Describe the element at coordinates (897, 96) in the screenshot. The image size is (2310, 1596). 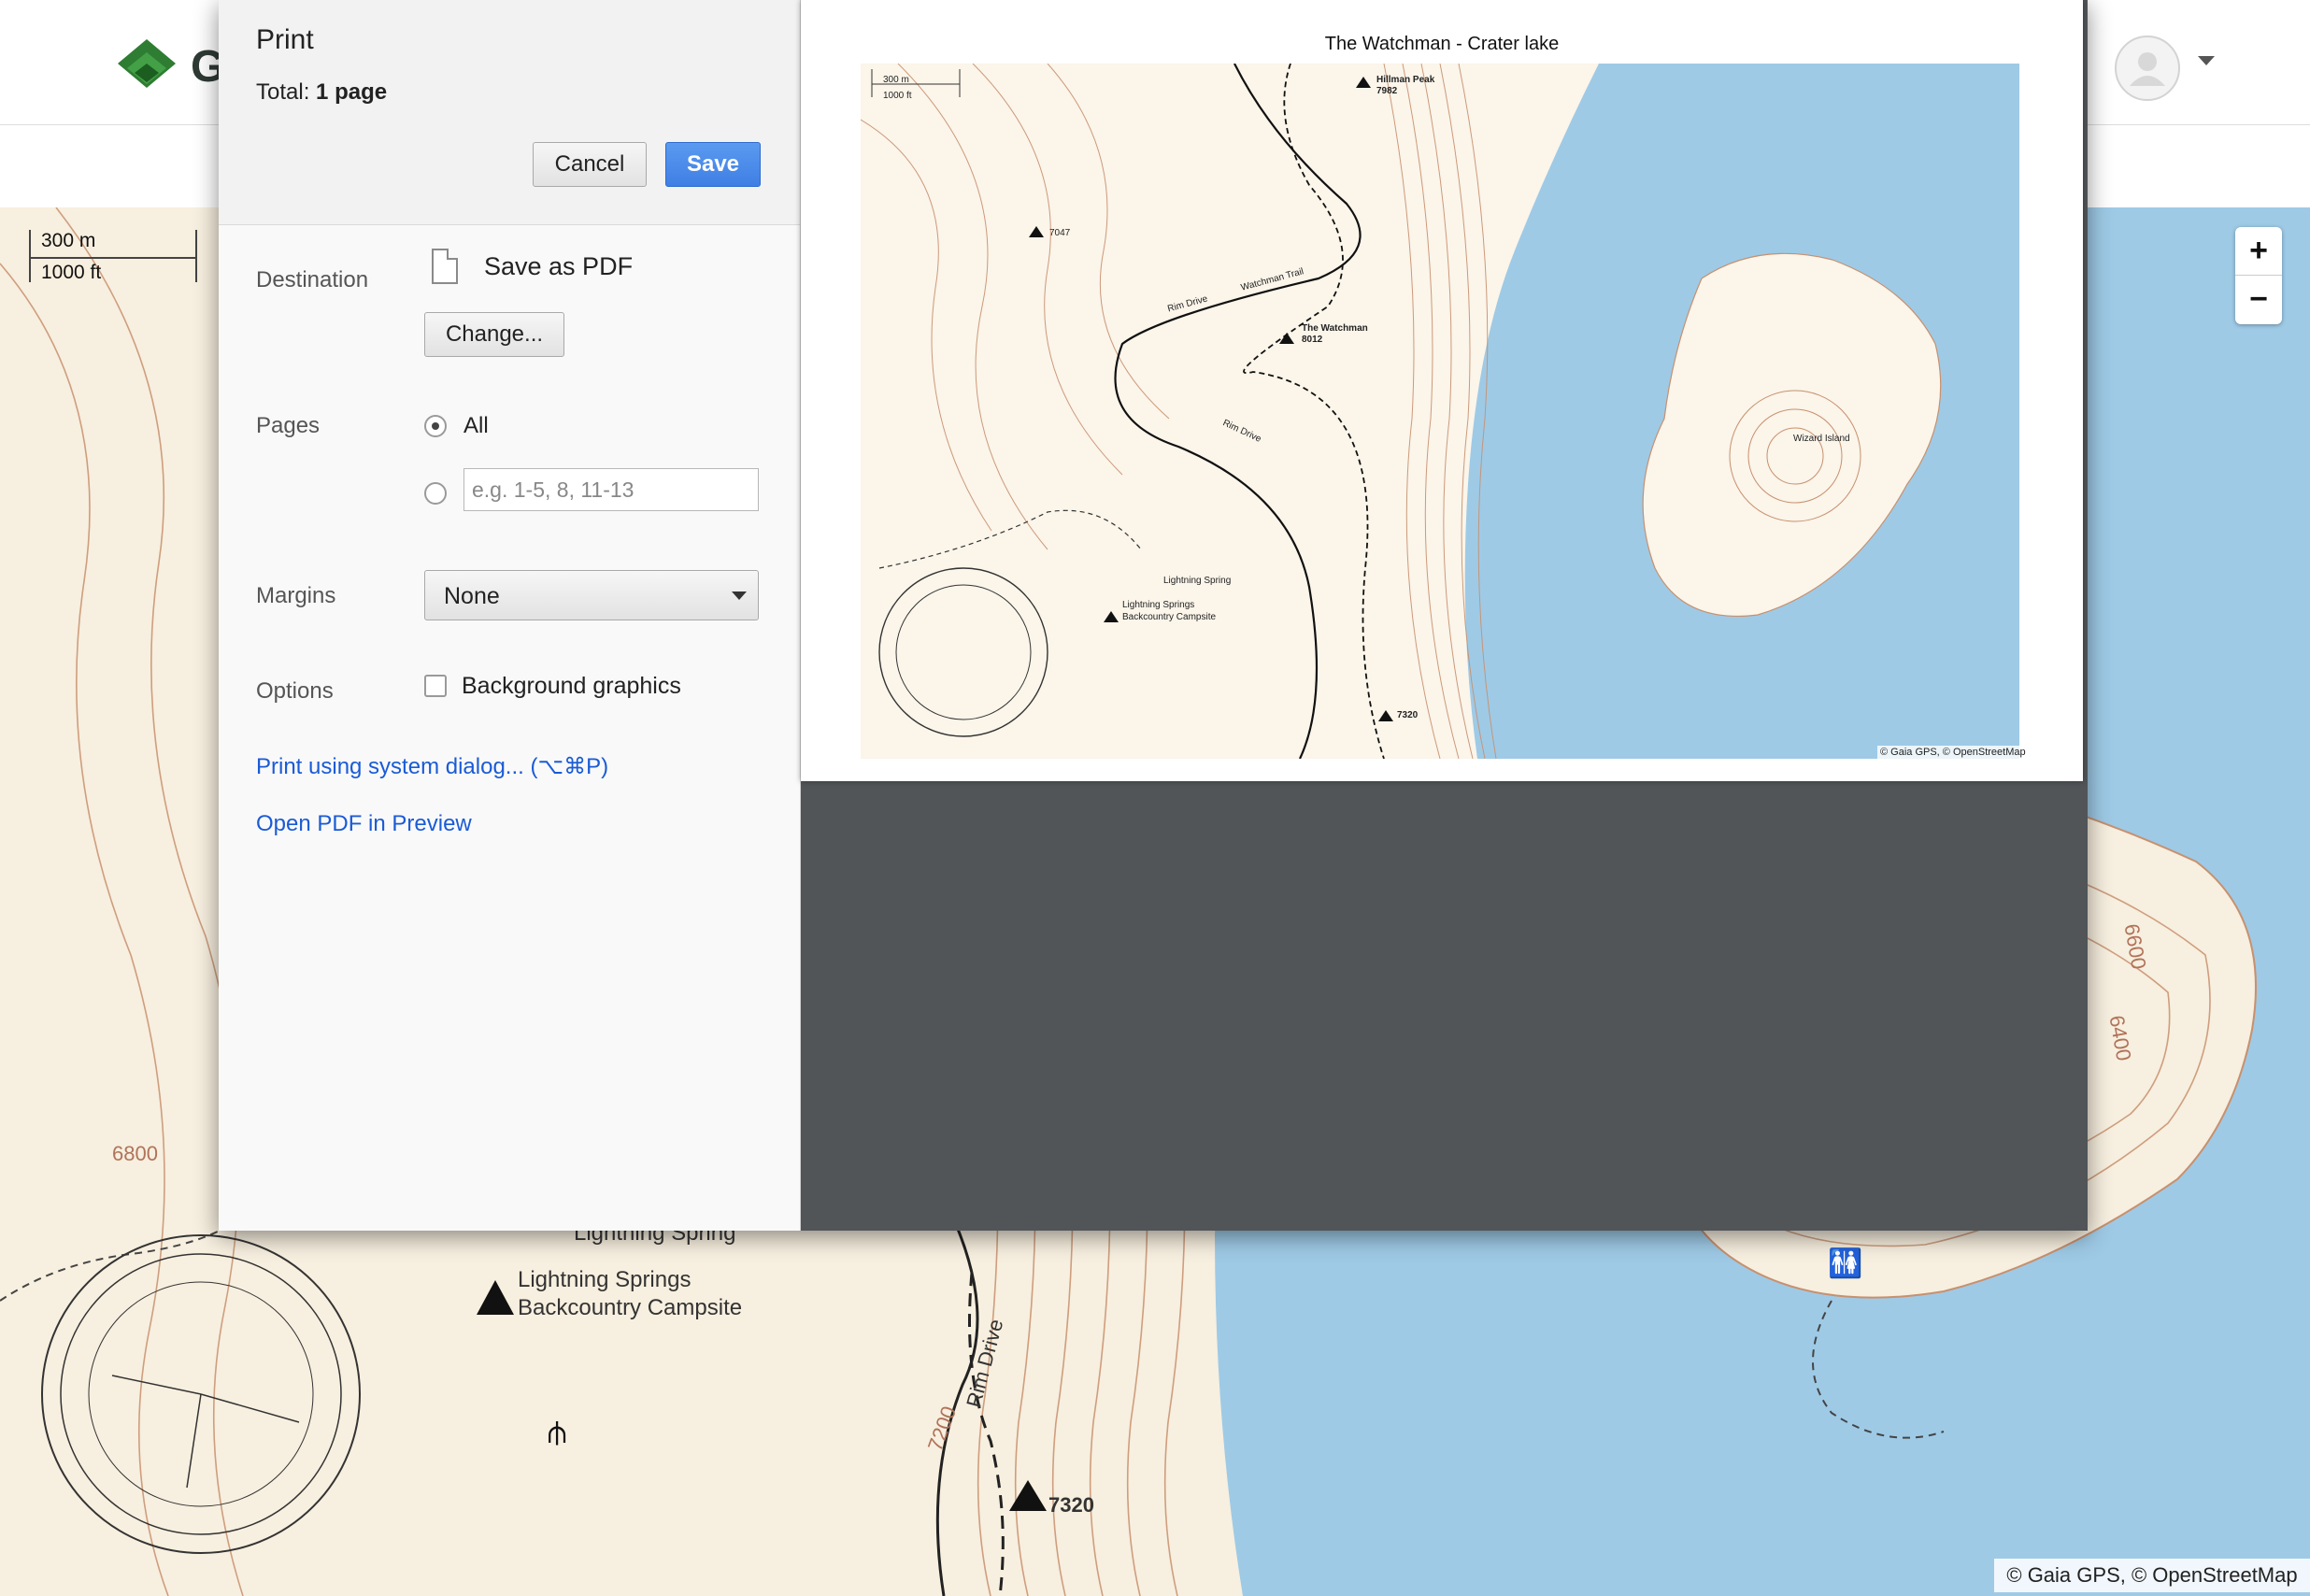
I see `preview-scale-imperial: 1000 ft` at that location.